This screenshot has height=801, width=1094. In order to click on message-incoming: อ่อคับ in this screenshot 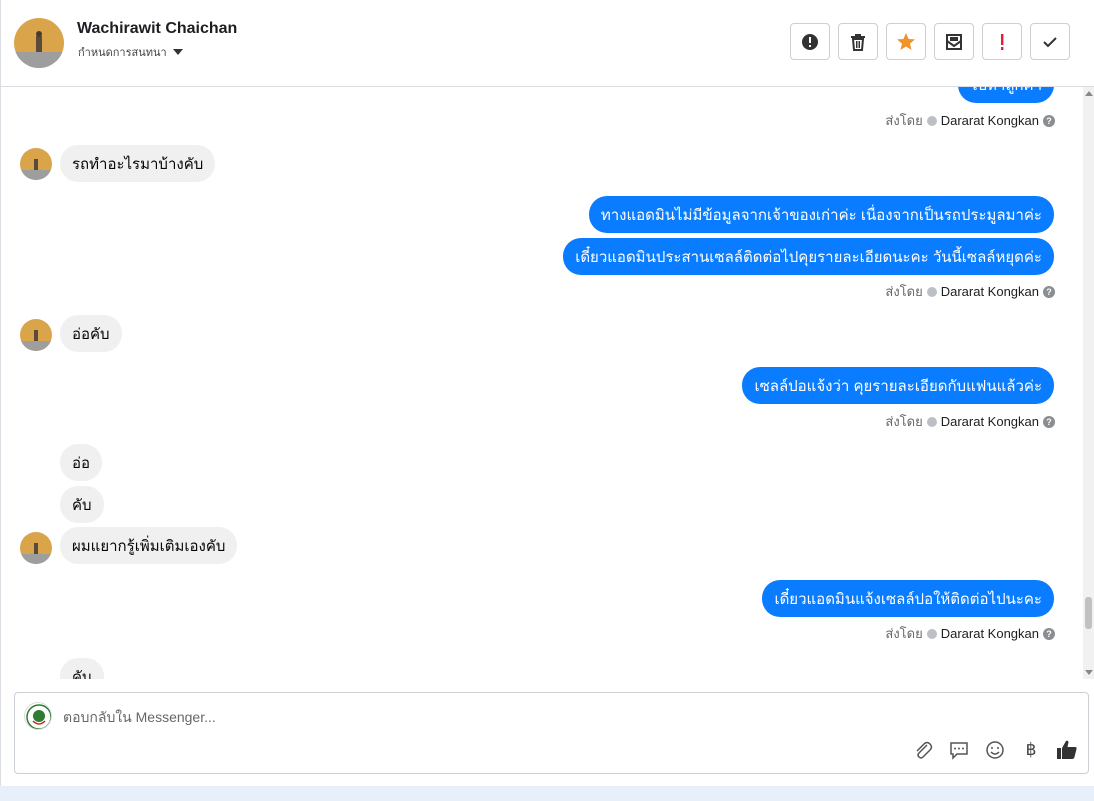, I will do `click(91, 333)`.